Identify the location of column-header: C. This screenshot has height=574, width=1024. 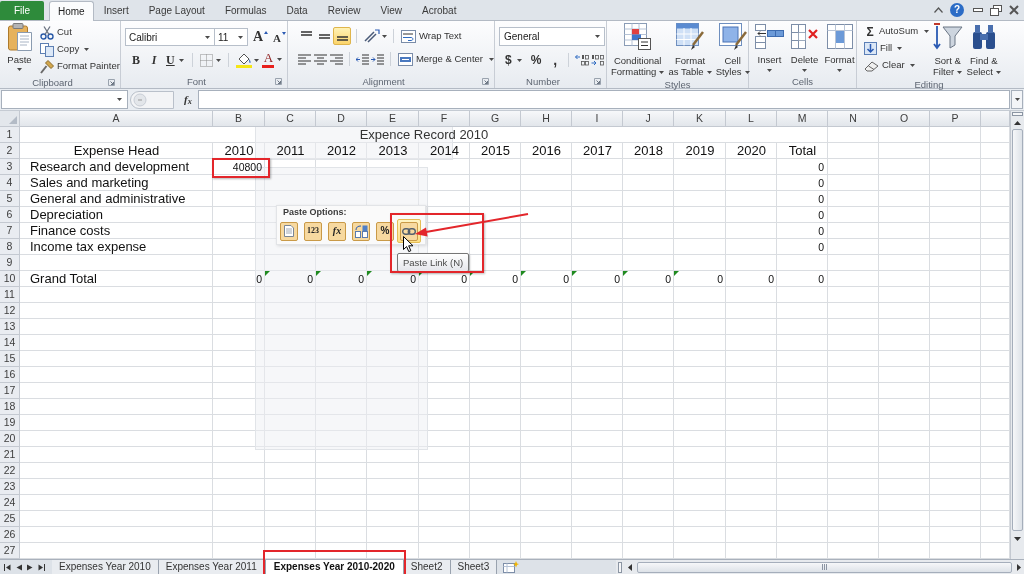
(290, 119).